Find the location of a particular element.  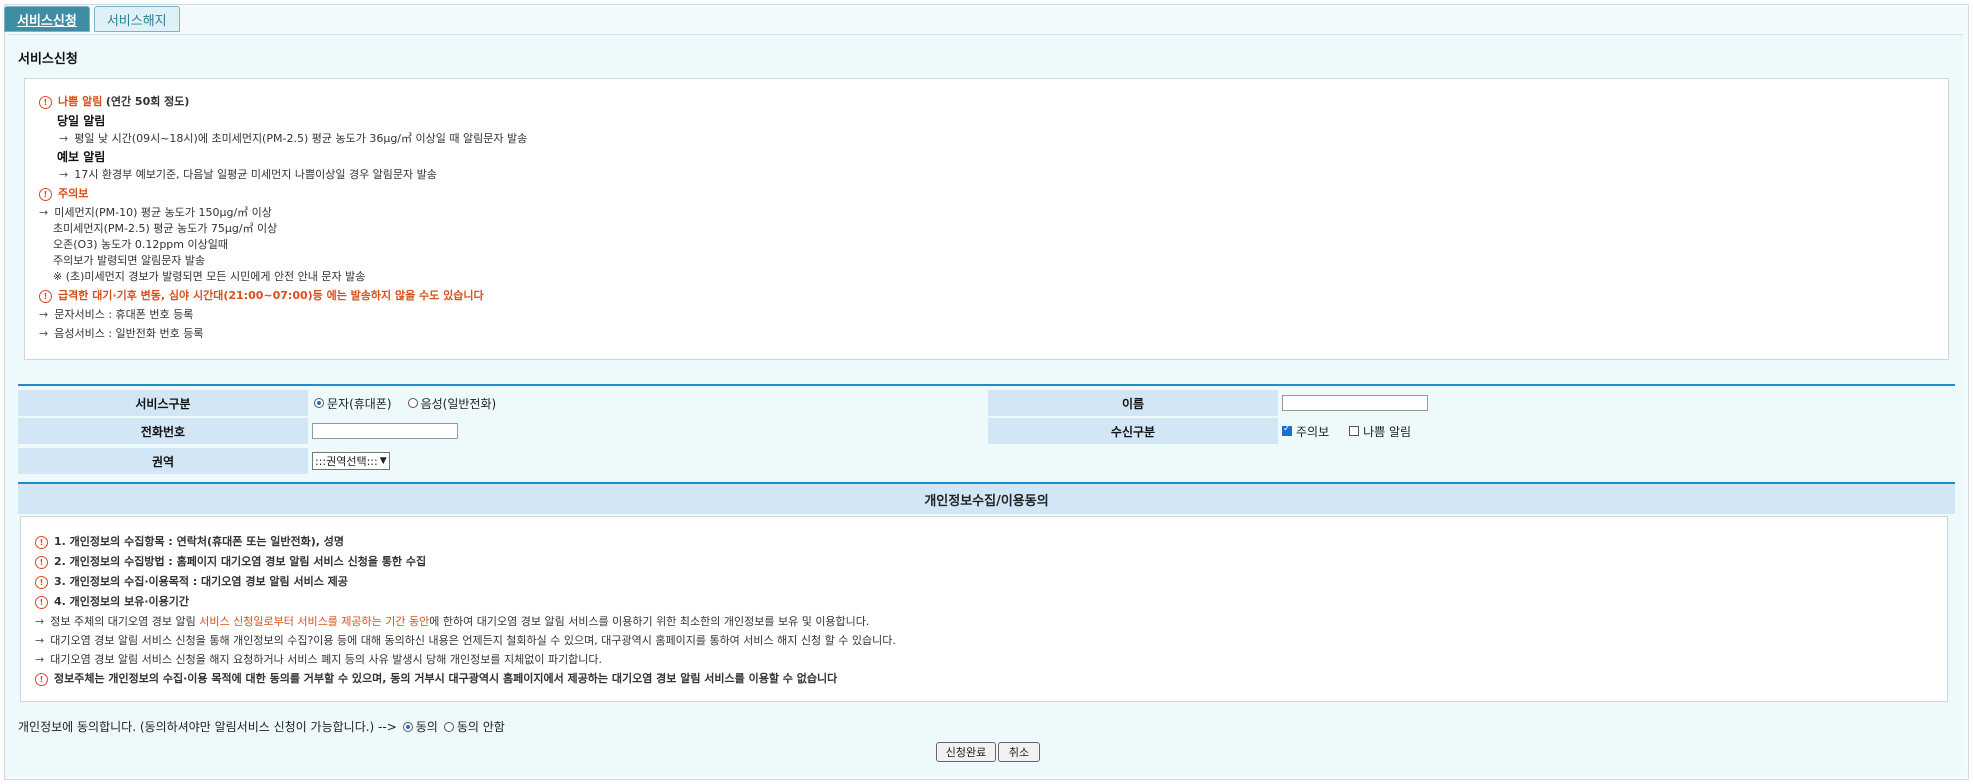

service-type-options: 문자(휴대폰) 음성(일반전화) is located at coordinates (405, 403).